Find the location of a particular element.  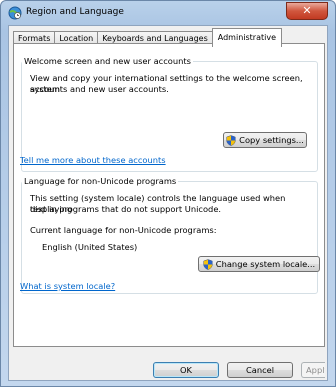

current-language-value: English (United States) is located at coordinates (90, 247).